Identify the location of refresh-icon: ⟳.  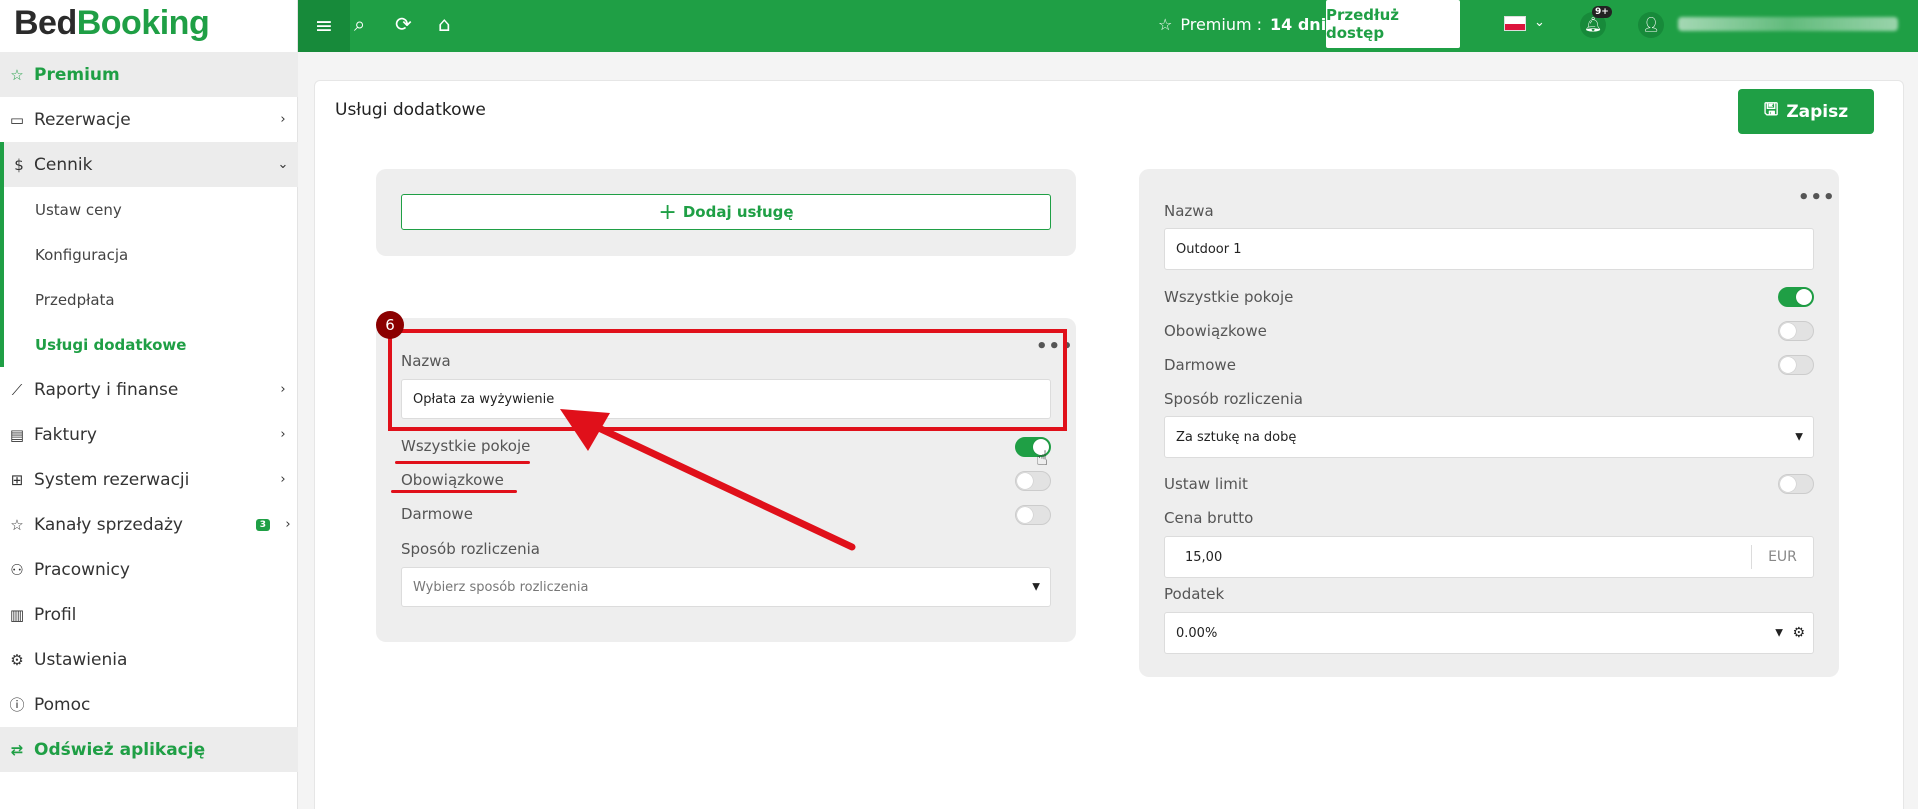
(403, 24).